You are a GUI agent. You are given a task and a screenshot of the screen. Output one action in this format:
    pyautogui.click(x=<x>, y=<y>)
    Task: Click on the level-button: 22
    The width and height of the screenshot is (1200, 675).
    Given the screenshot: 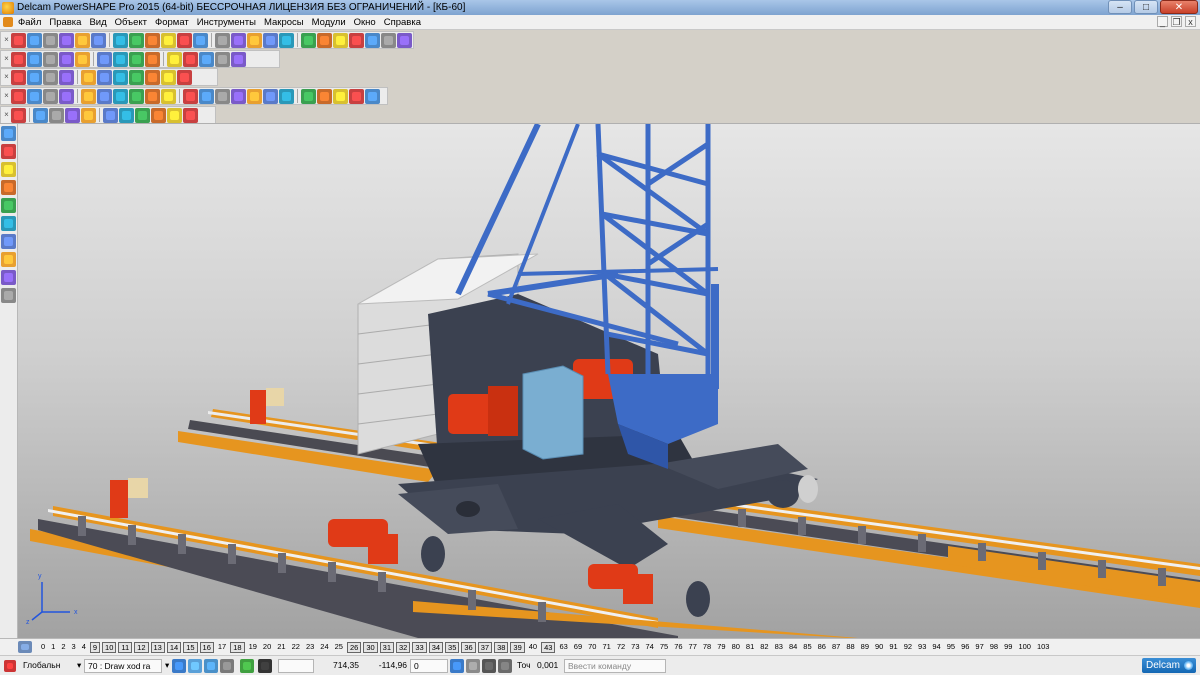 What is the action you would take?
    pyautogui.click(x=296, y=647)
    